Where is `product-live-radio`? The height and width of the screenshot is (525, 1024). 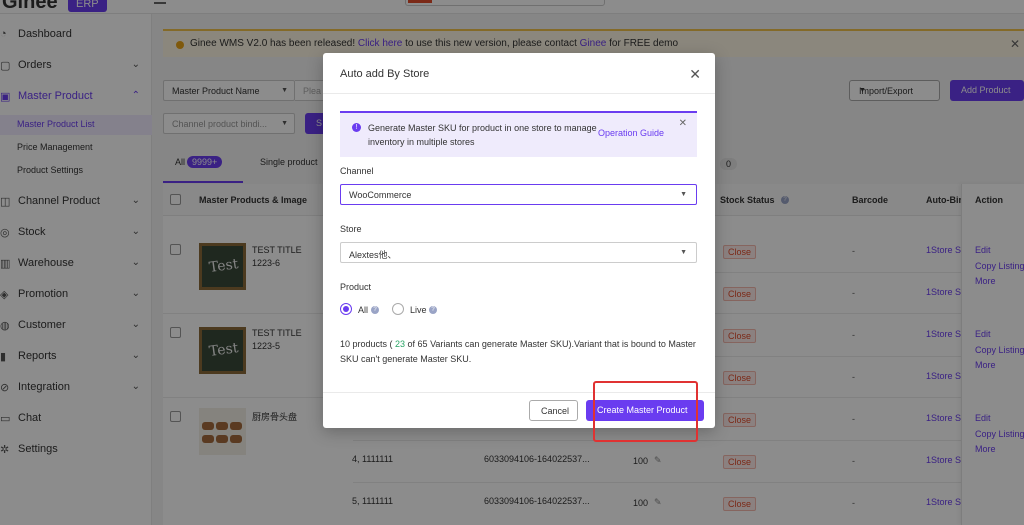
product-live-radio is located at coordinates (398, 309).